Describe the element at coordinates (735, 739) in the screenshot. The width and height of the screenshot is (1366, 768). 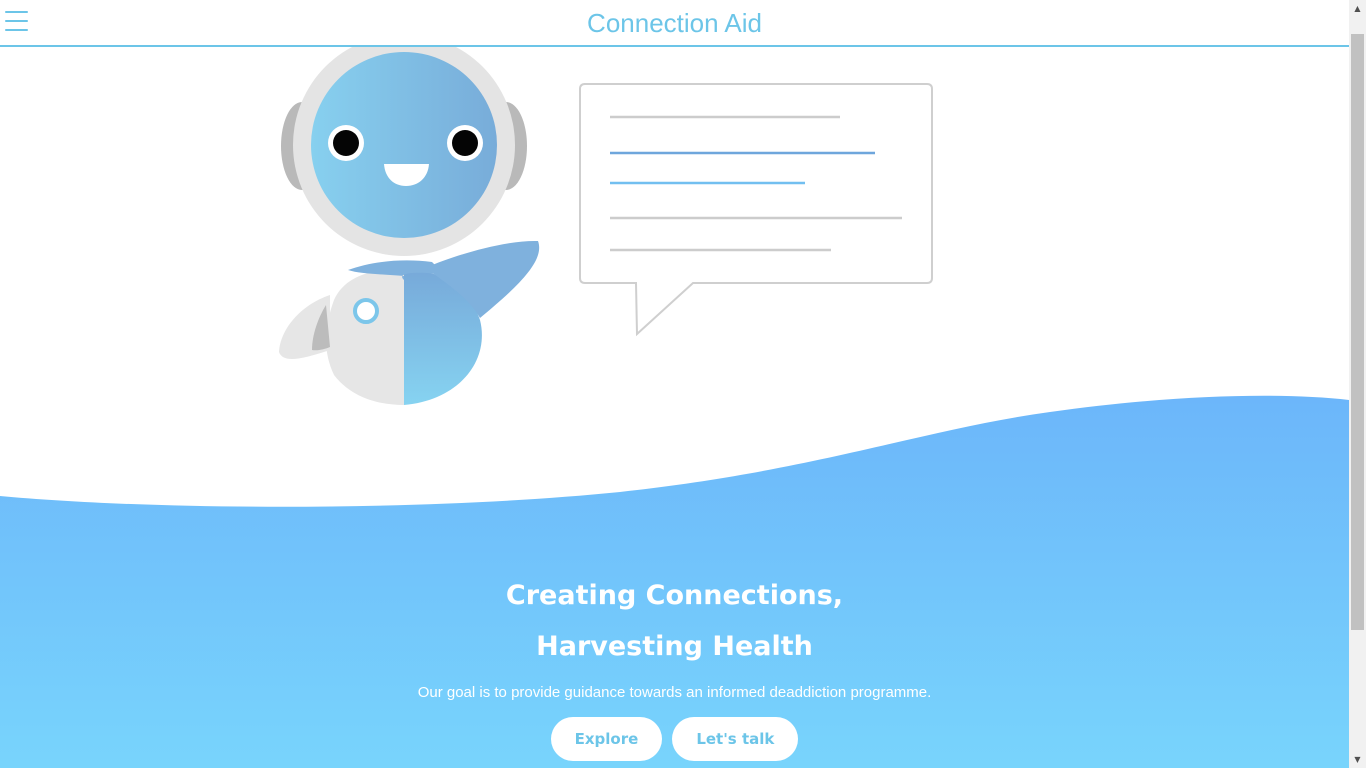
I see `lets-talk-button: Let's talk` at that location.